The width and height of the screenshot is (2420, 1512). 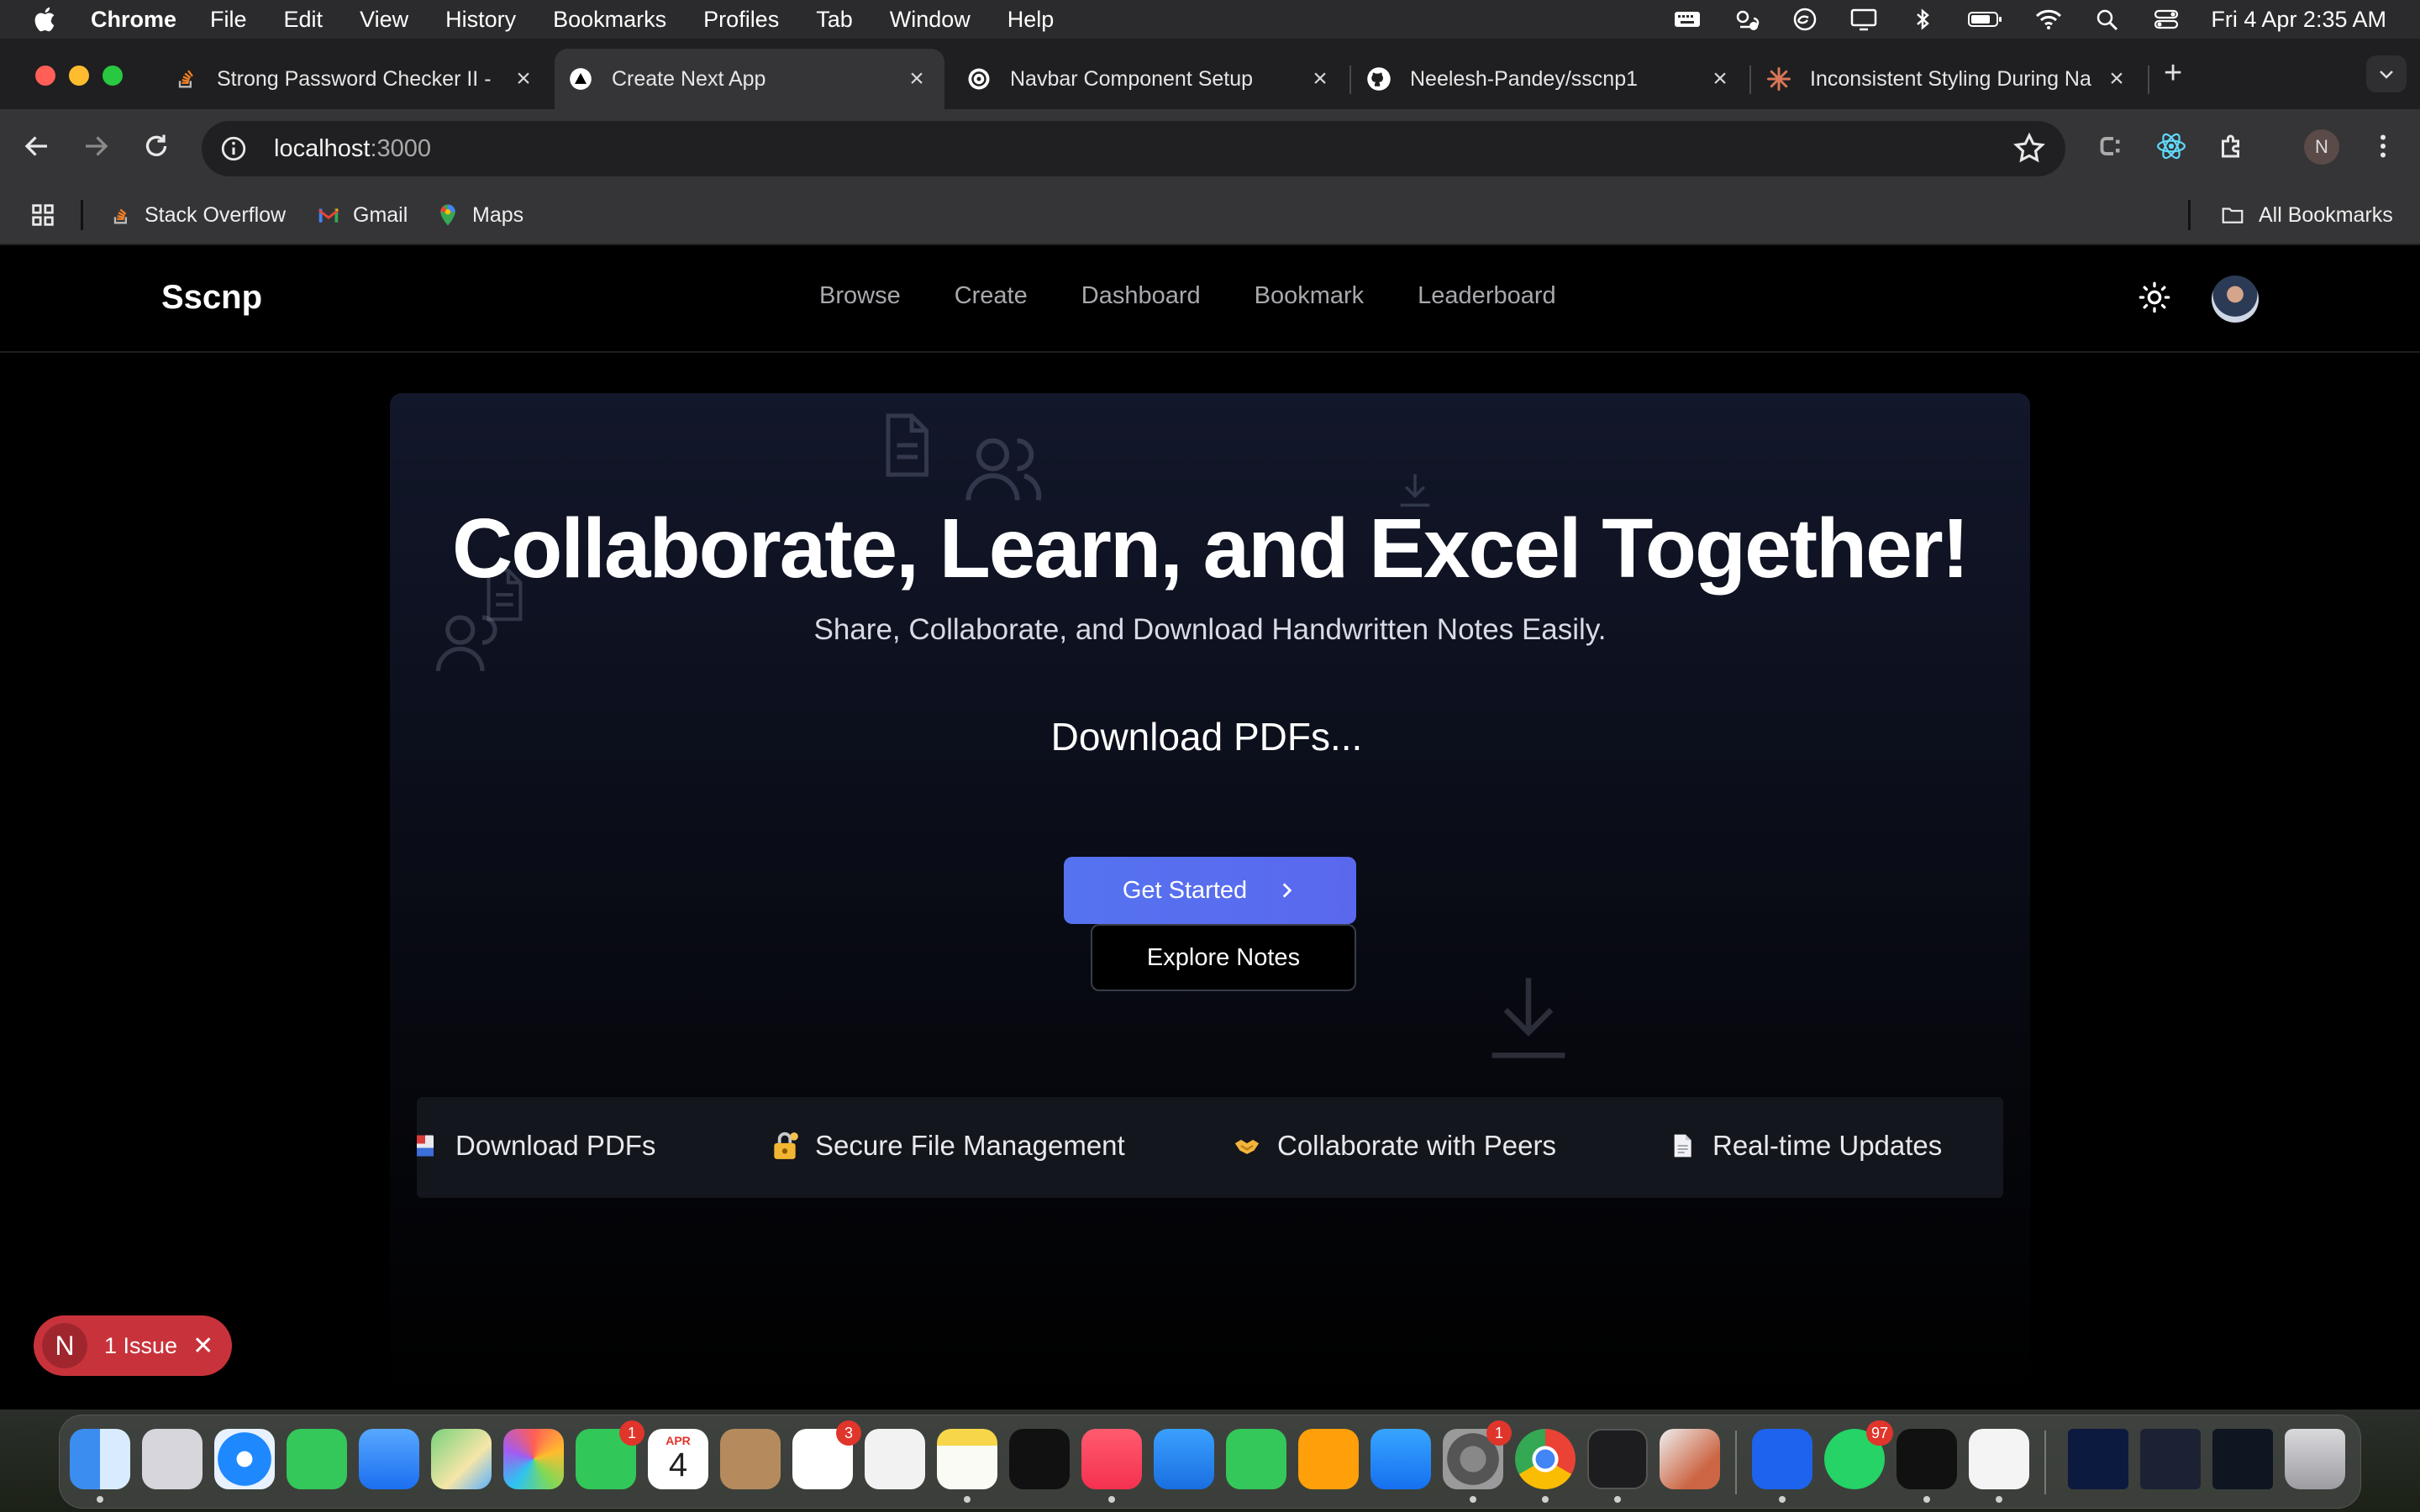 I want to click on menu-file: File, so click(x=228, y=20).